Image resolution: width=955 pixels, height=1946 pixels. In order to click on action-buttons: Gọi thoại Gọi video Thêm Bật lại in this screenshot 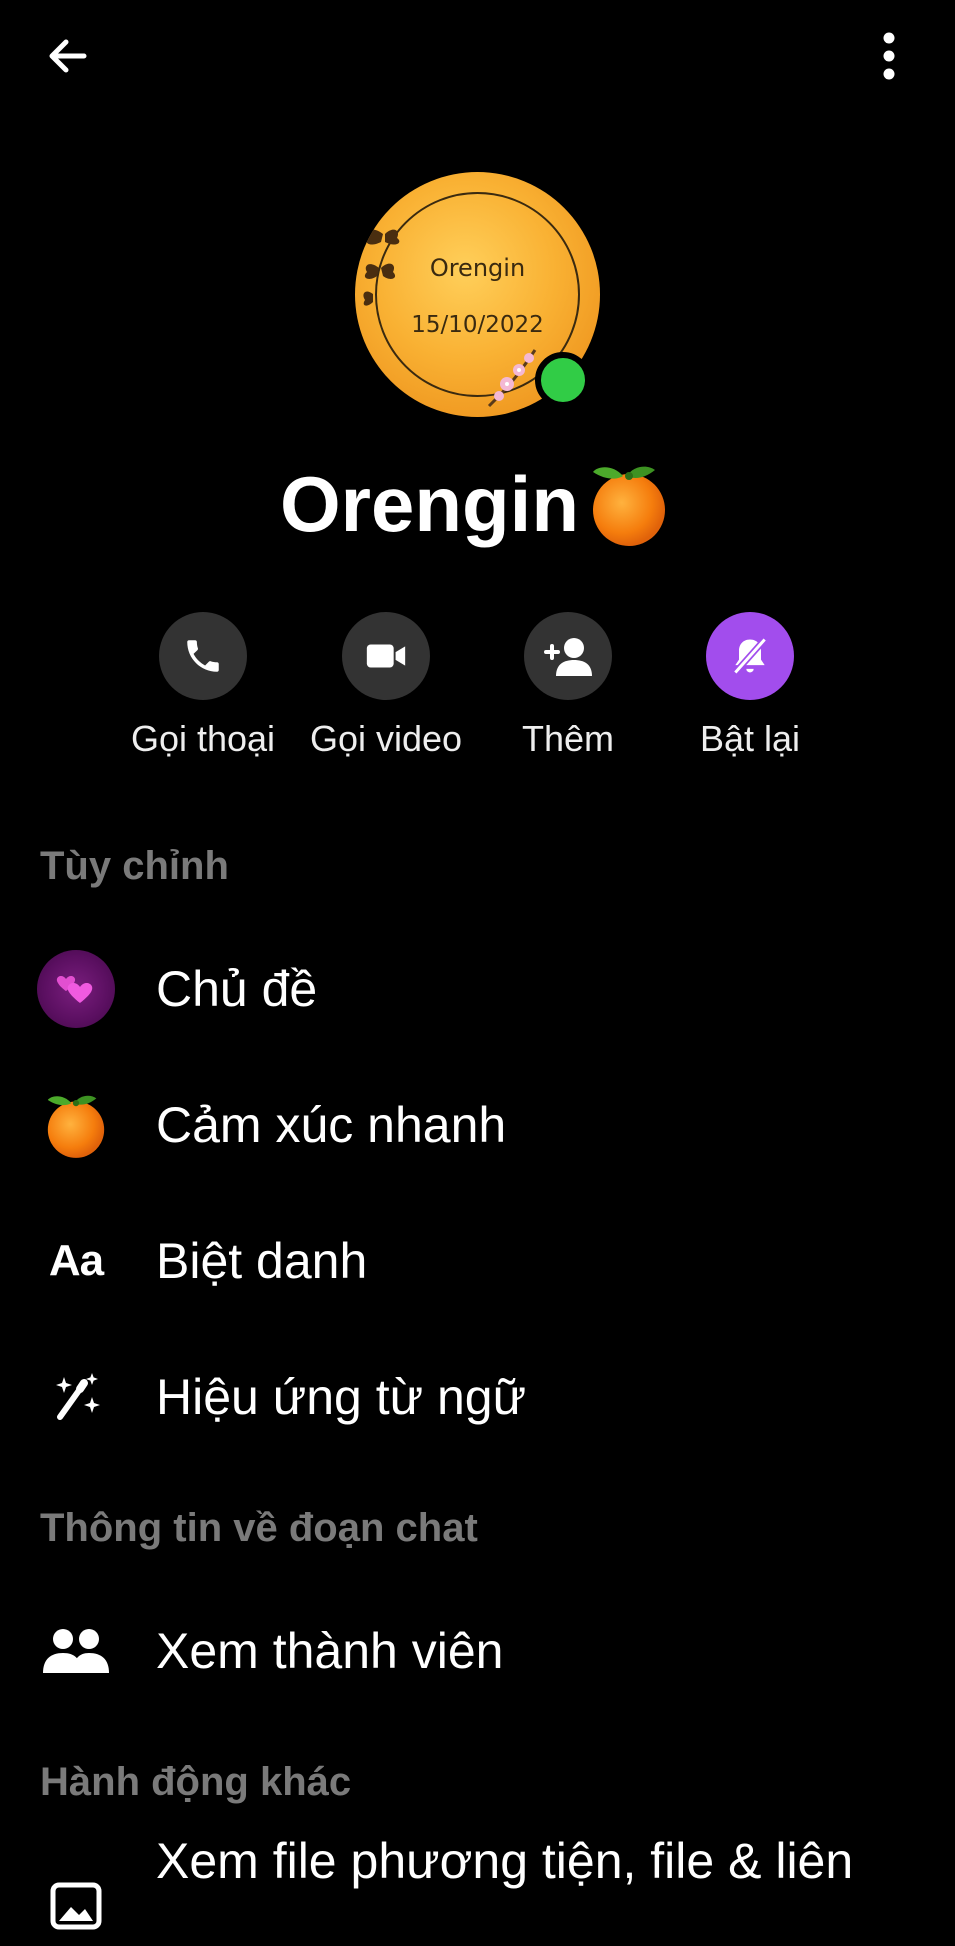, I will do `click(477, 687)`.